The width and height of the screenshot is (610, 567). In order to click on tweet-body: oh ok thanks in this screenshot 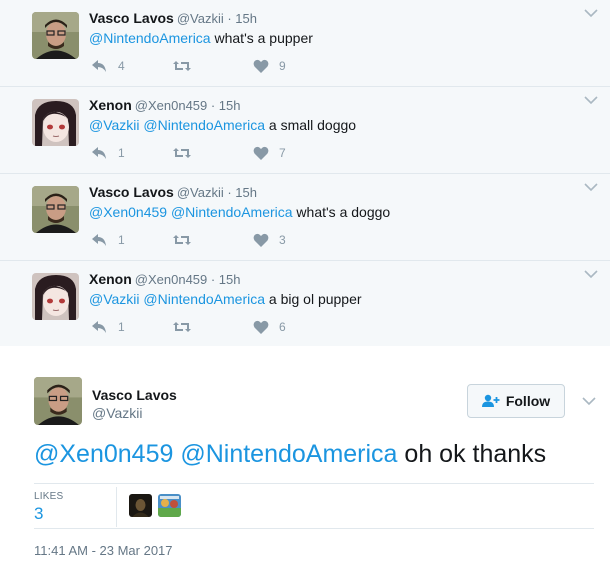, I will do `click(472, 454)`.